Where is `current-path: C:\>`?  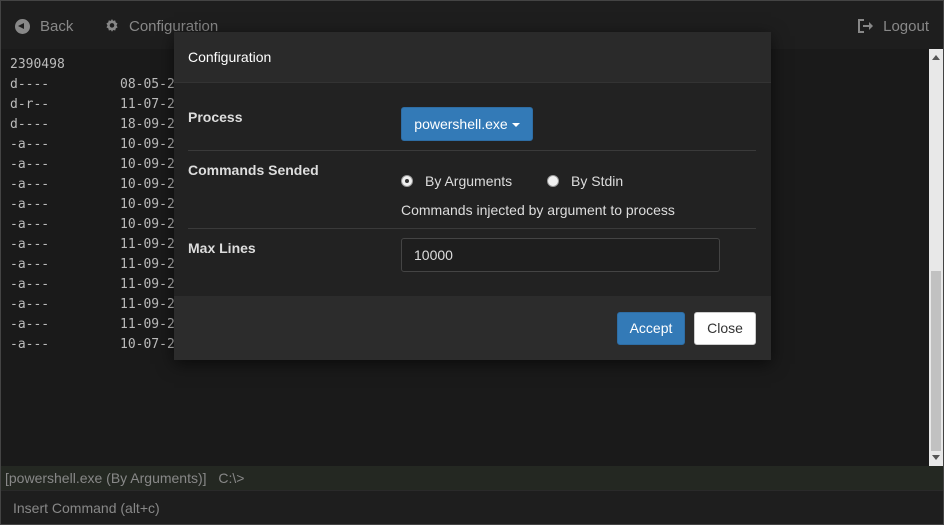
current-path: C:\> is located at coordinates (231, 478).